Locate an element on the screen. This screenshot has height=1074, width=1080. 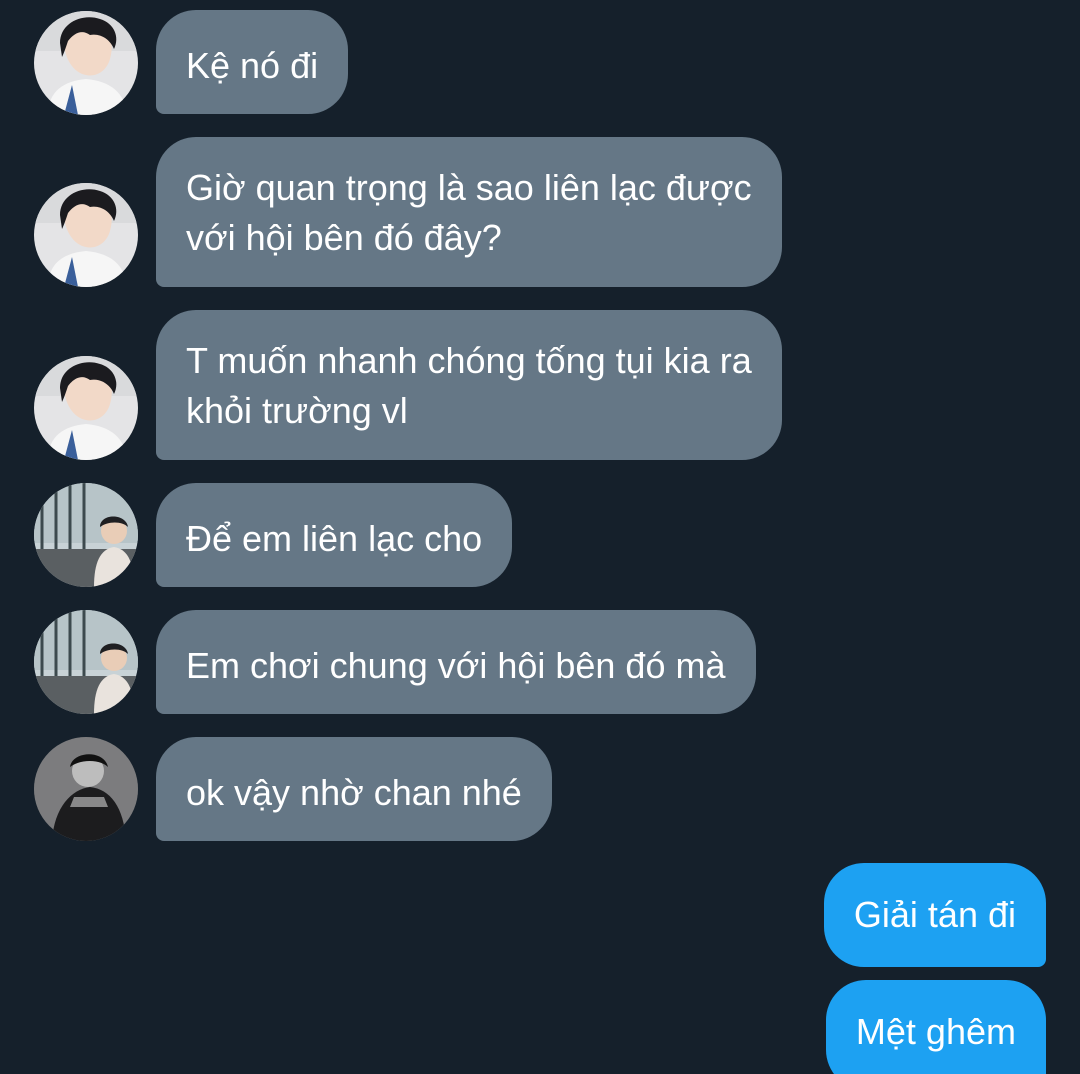
message-text: Mệt ghêm is located at coordinates (935, 1031).